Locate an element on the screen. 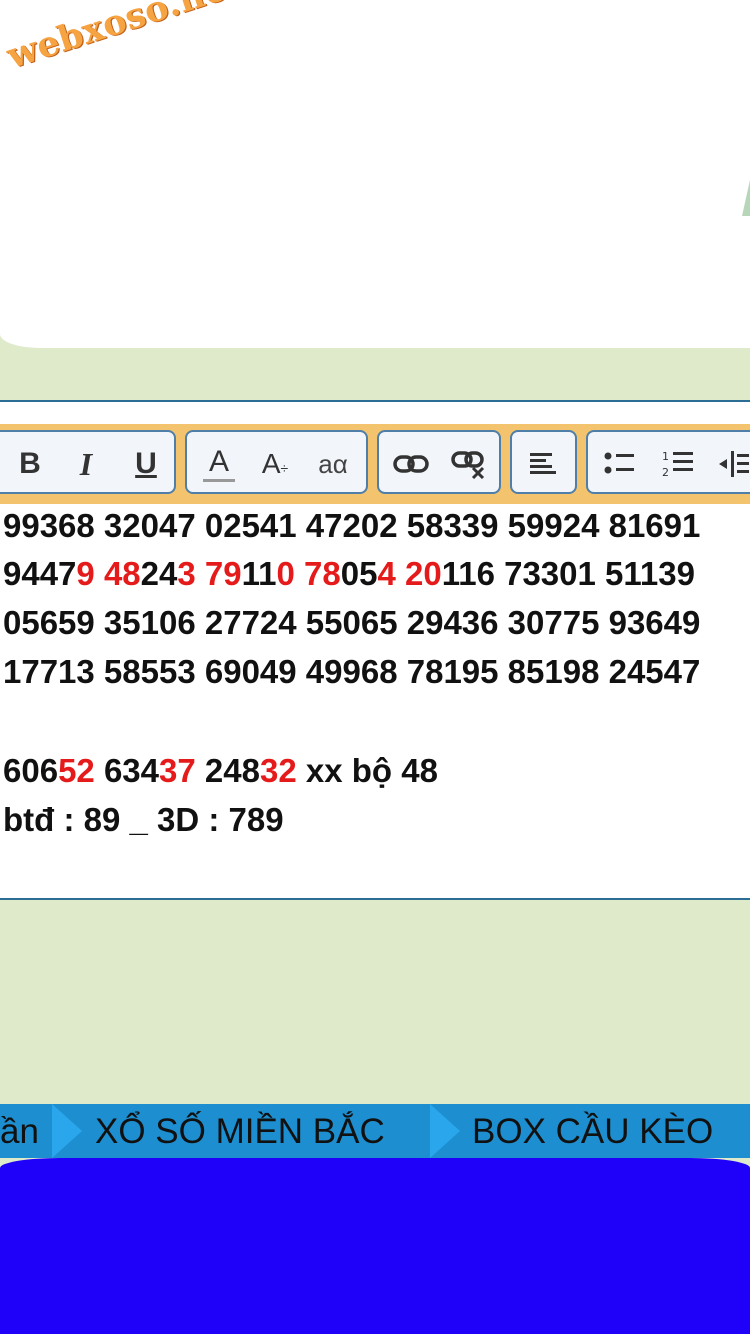  link-button is located at coordinates (411, 464).